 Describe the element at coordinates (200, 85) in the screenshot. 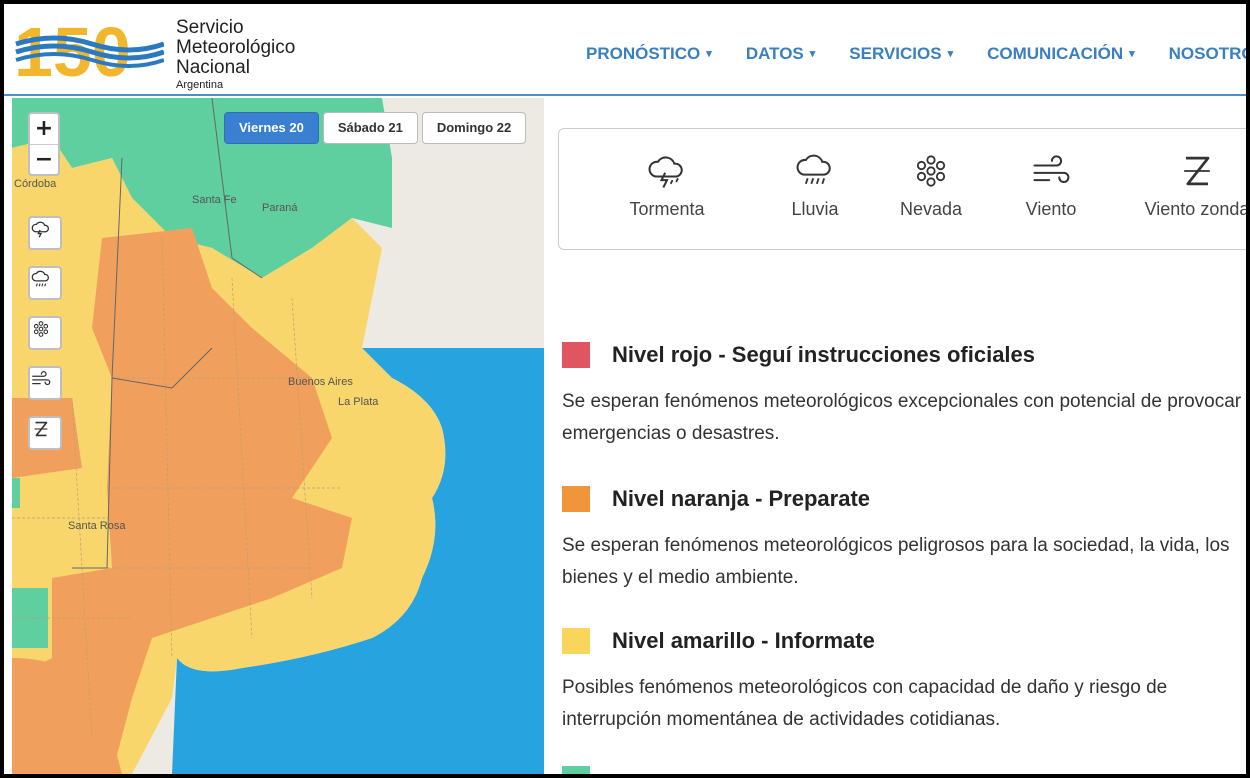

I see `logo-sub: Argentina` at that location.